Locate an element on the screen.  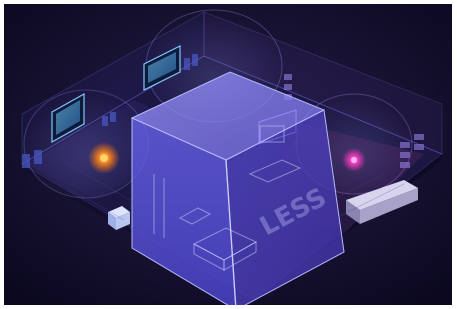
magenta-heat-core is located at coordinates (354, 160).